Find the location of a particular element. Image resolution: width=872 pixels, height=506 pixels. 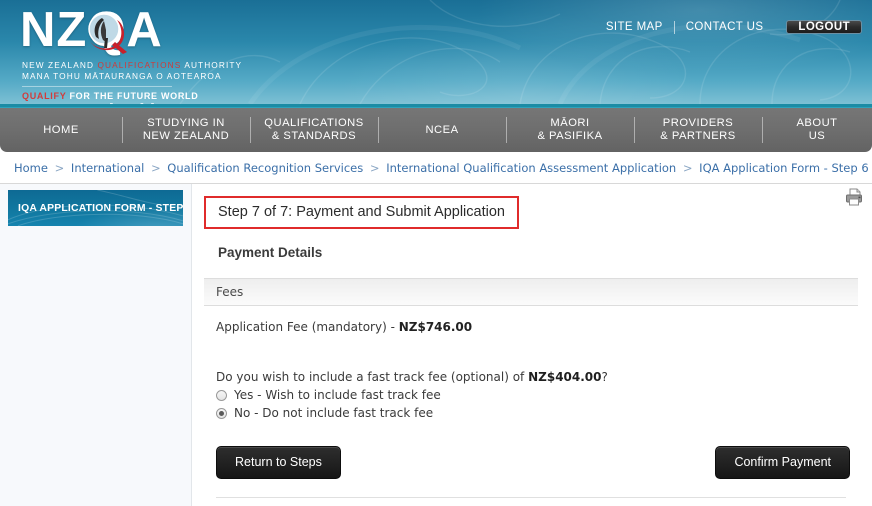

nav-label-line2: NEW ZEALAND is located at coordinates (186, 136).